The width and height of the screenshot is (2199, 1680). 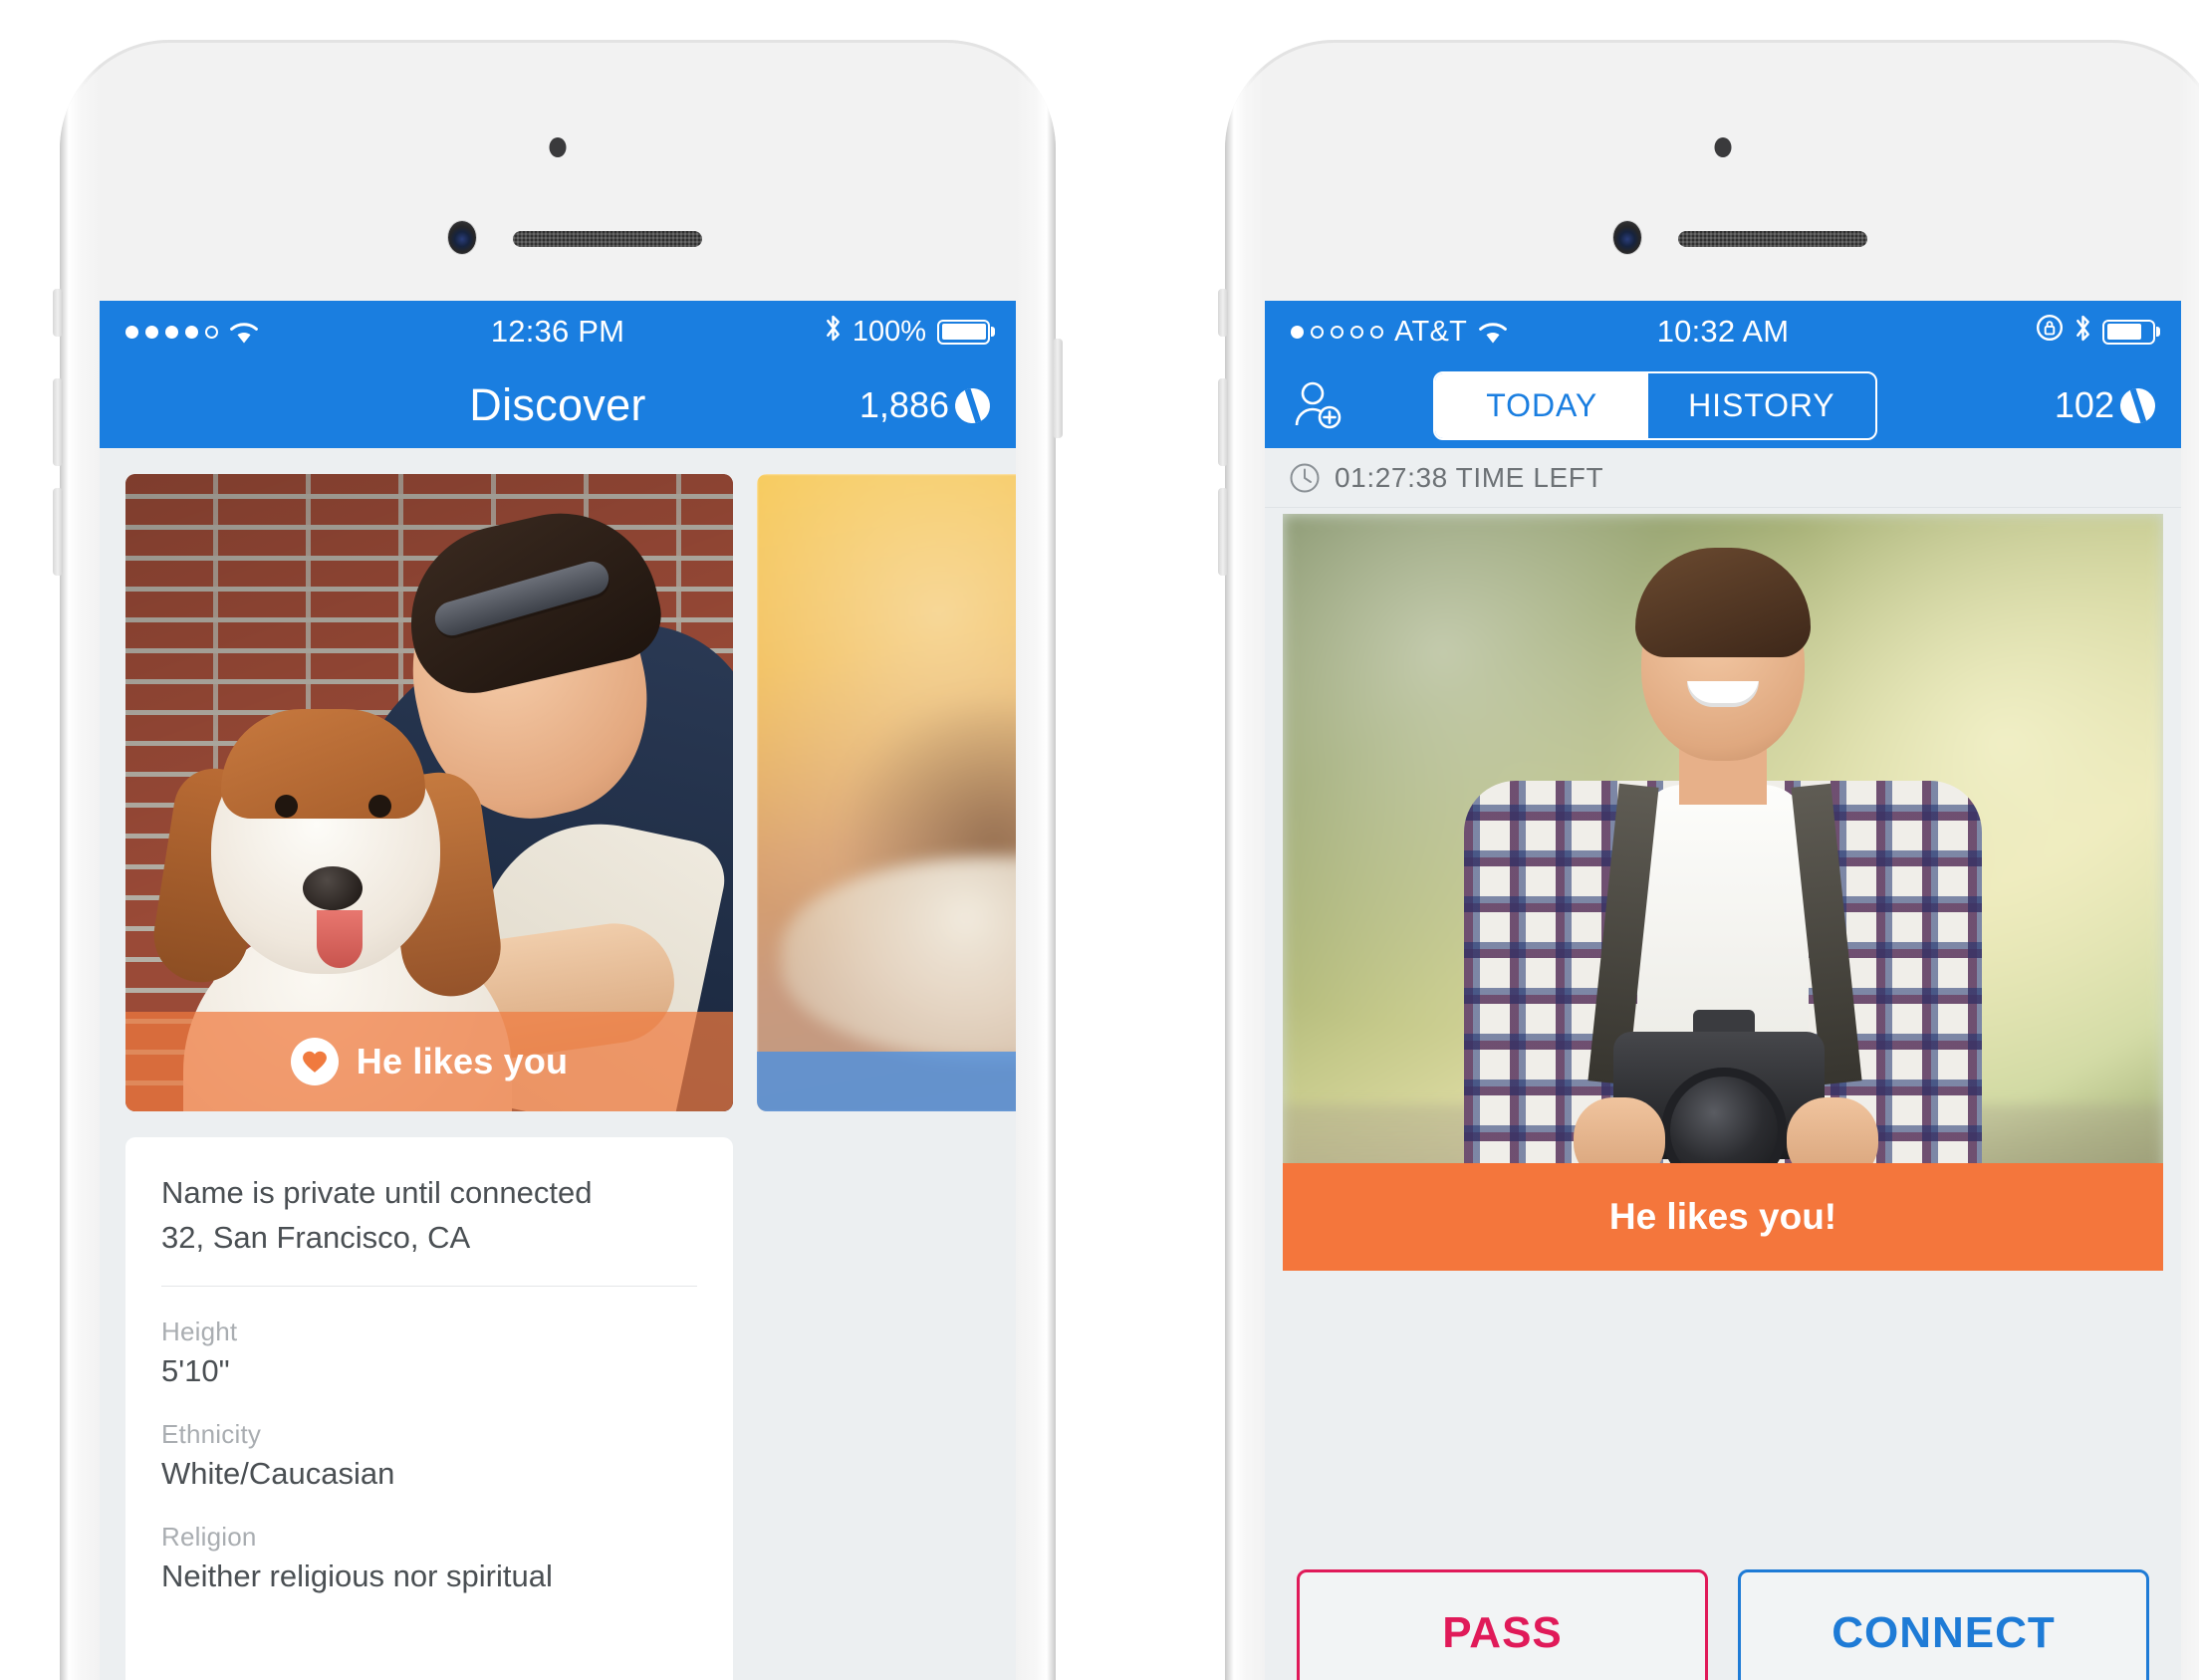 What do you see at coordinates (558, 405) in the screenshot?
I see `nav-bar-left: Discover 1,886` at bounding box center [558, 405].